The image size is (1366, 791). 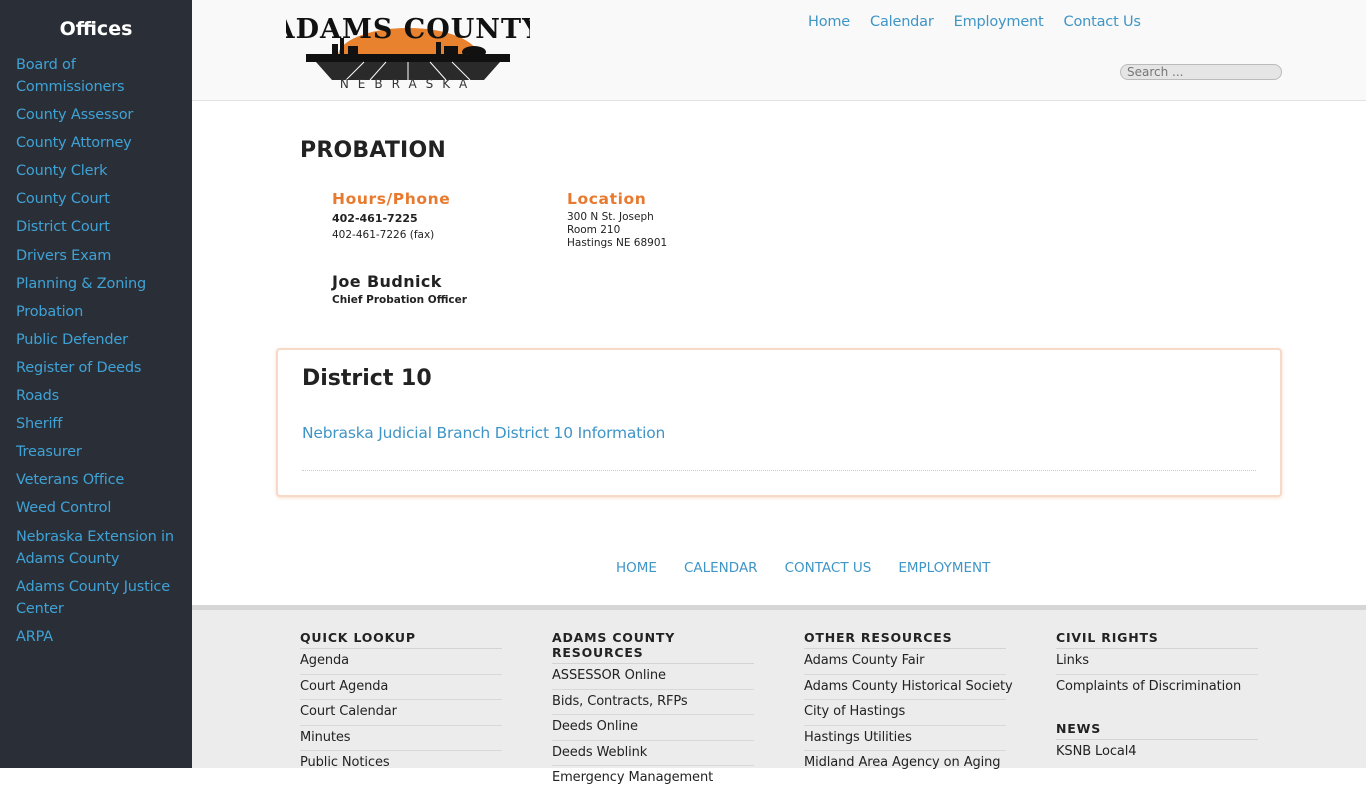 I want to click on sidebar-item-register-of-deeds: Register of Deeds, so click(x=101, y=368).